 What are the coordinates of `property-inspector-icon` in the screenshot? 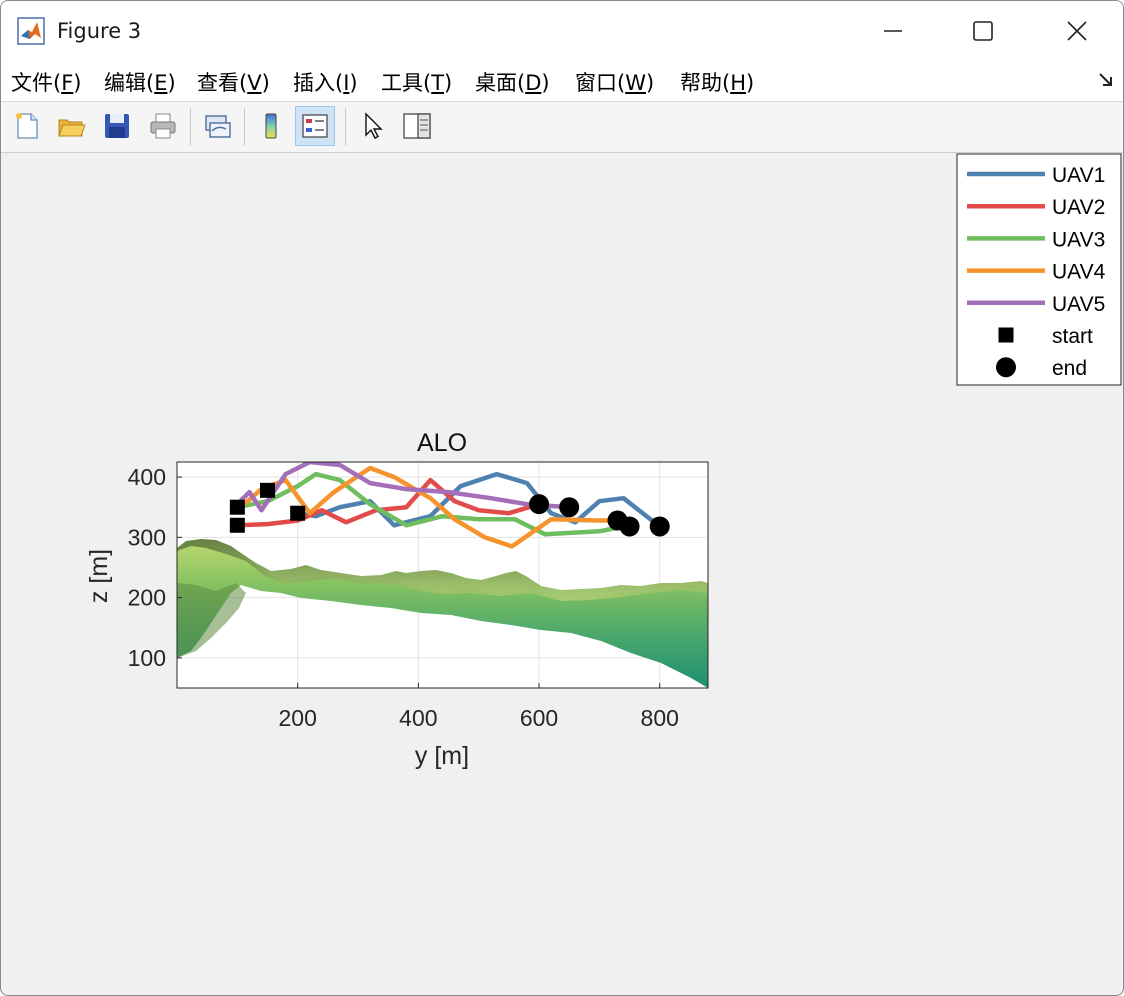 It's located at (417, 126).